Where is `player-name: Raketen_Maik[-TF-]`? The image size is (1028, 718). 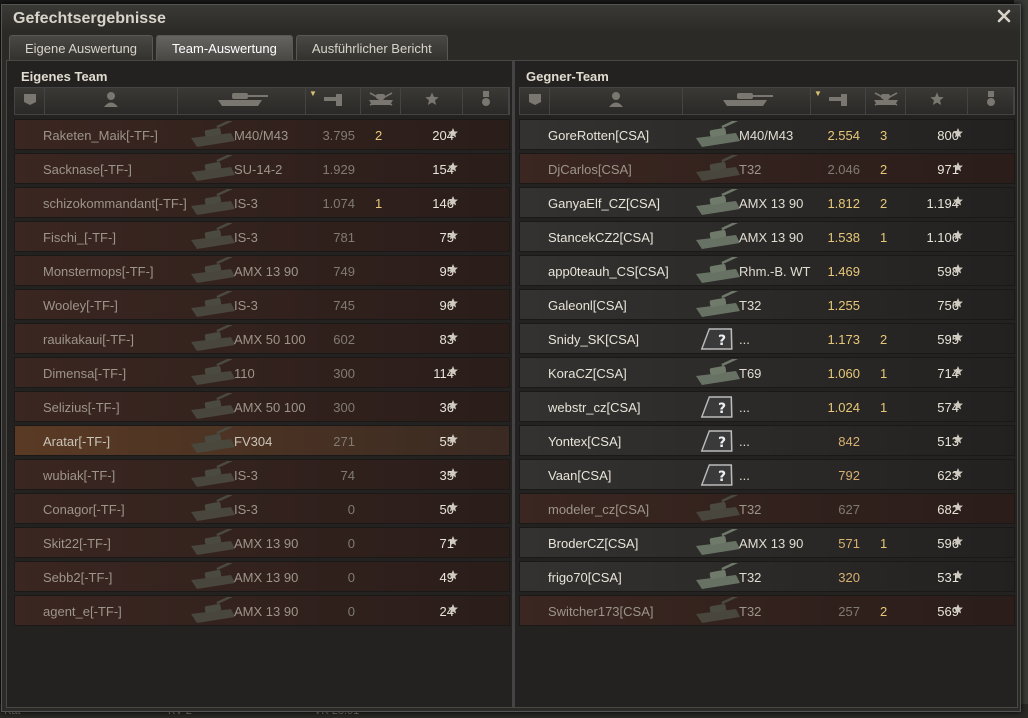
player-name: Raketen_Maik[-TF-] is located at coordinates (100, 135).